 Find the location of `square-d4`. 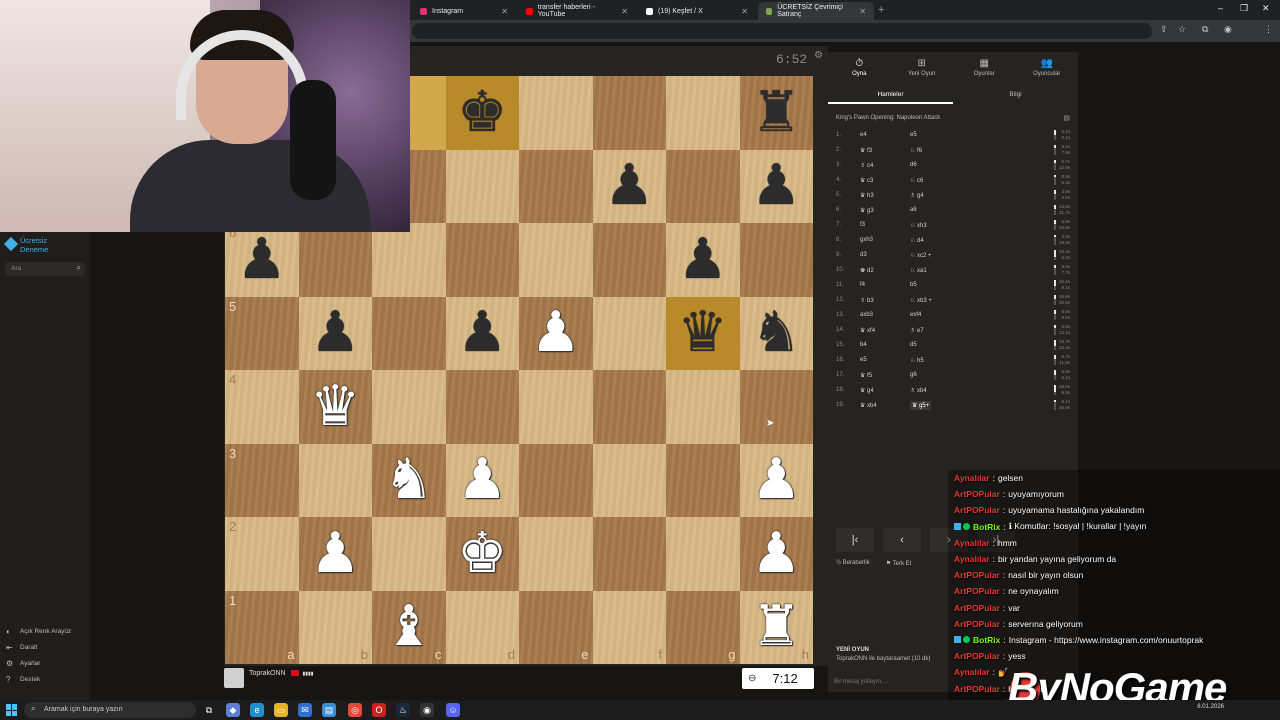

square-d4 is located at coordinates (482, 407).